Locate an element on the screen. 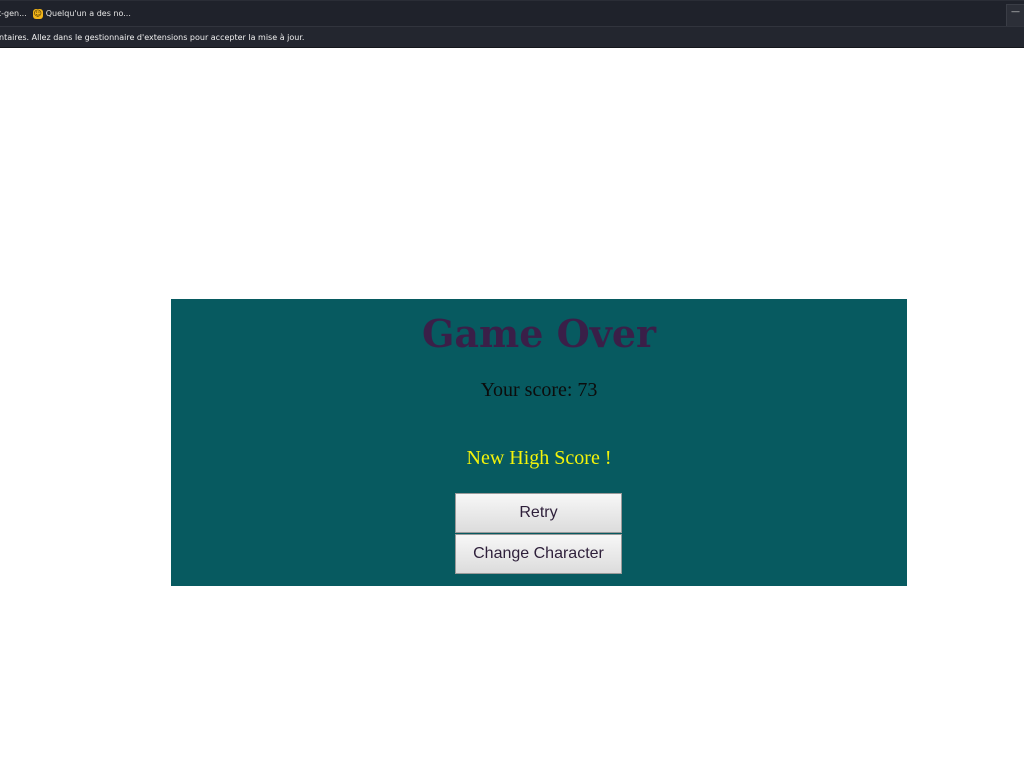 The width and height of the screenshot is (1024, 781). score-text: Your score: 73 is located at coordinates (539, 390).